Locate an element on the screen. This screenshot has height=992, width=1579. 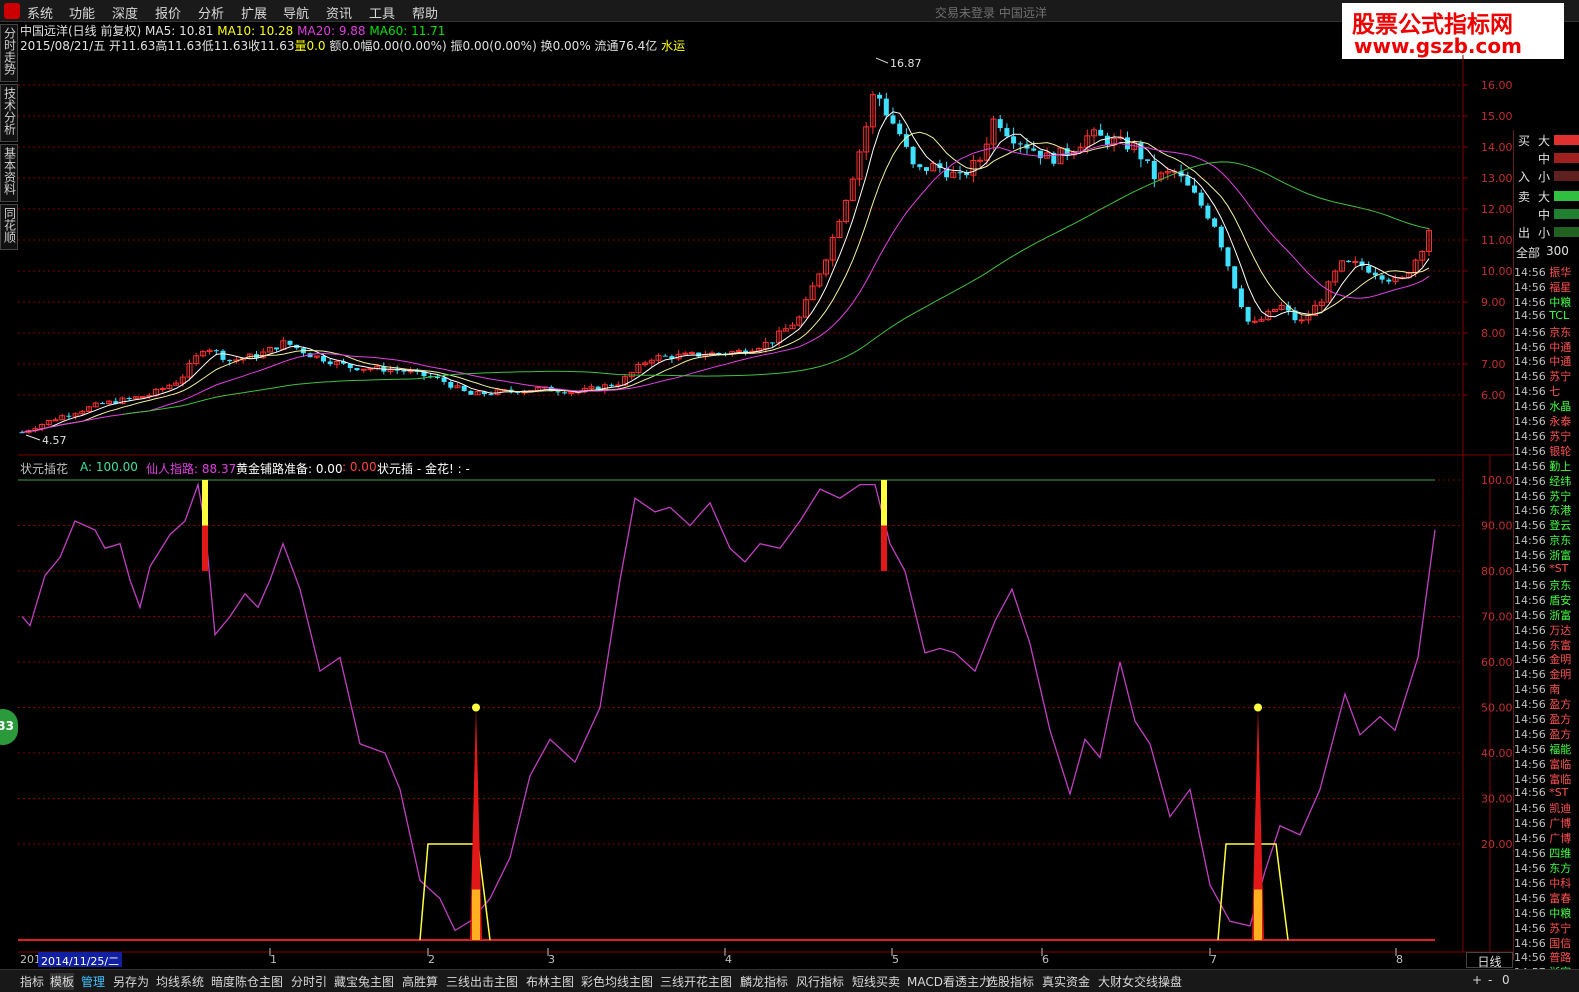
btab-manage: 管理 is located at coordinates (93, 981).